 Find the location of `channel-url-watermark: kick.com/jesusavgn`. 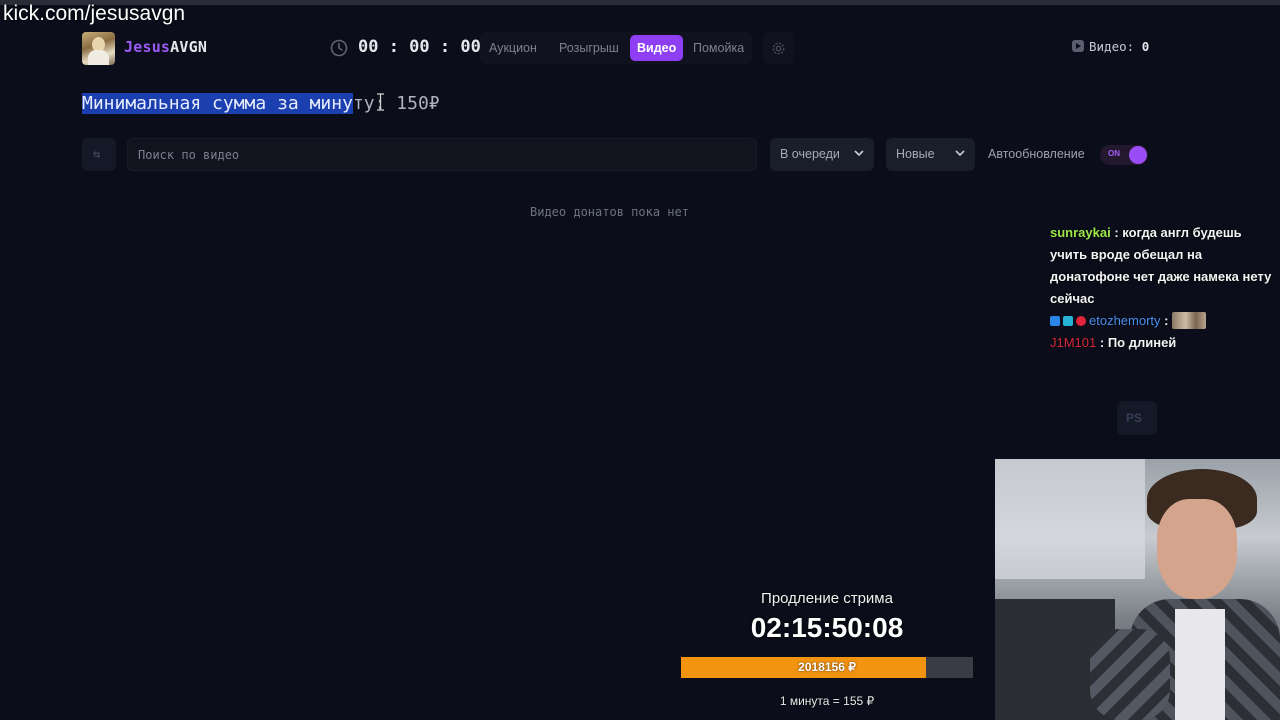

channel-url-watermark: kick.com/jesusavgn is located at coordinates (94, 13).